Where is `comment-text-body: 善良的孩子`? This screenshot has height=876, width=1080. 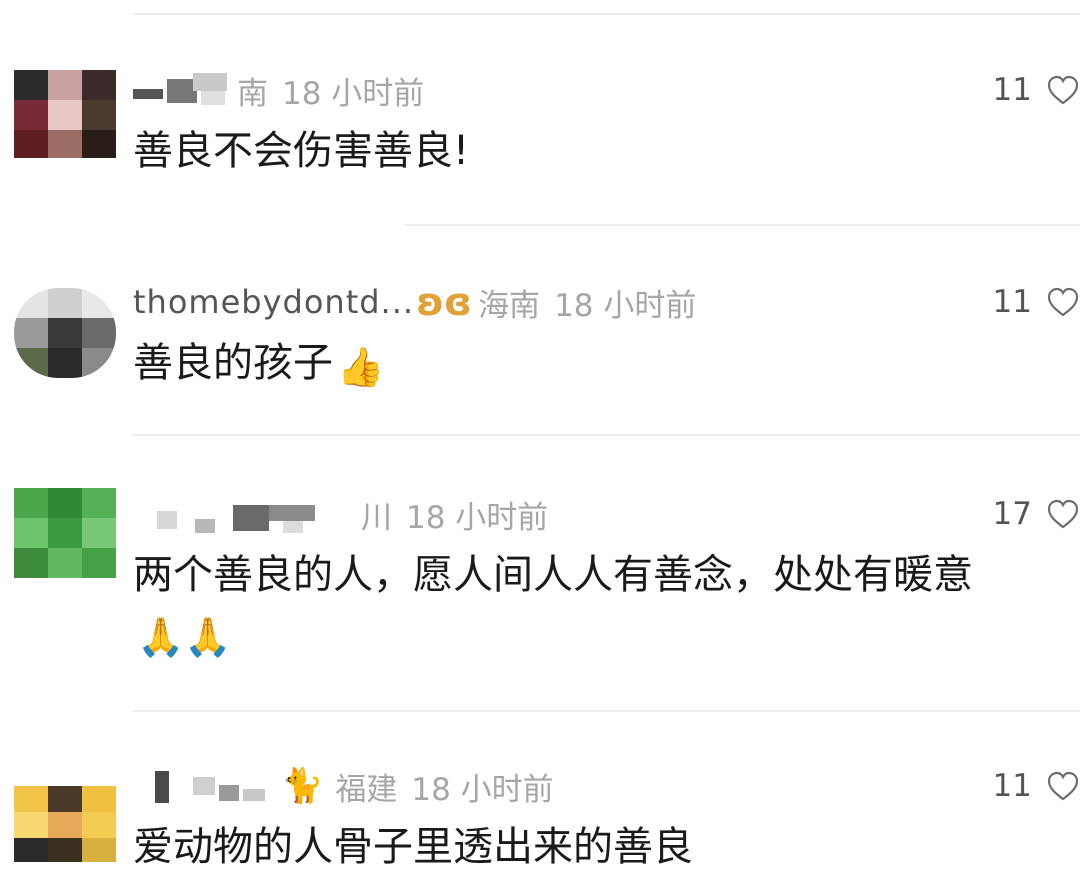
comment-text-body: 善良的孩子 is located at coordinates (233, 363).